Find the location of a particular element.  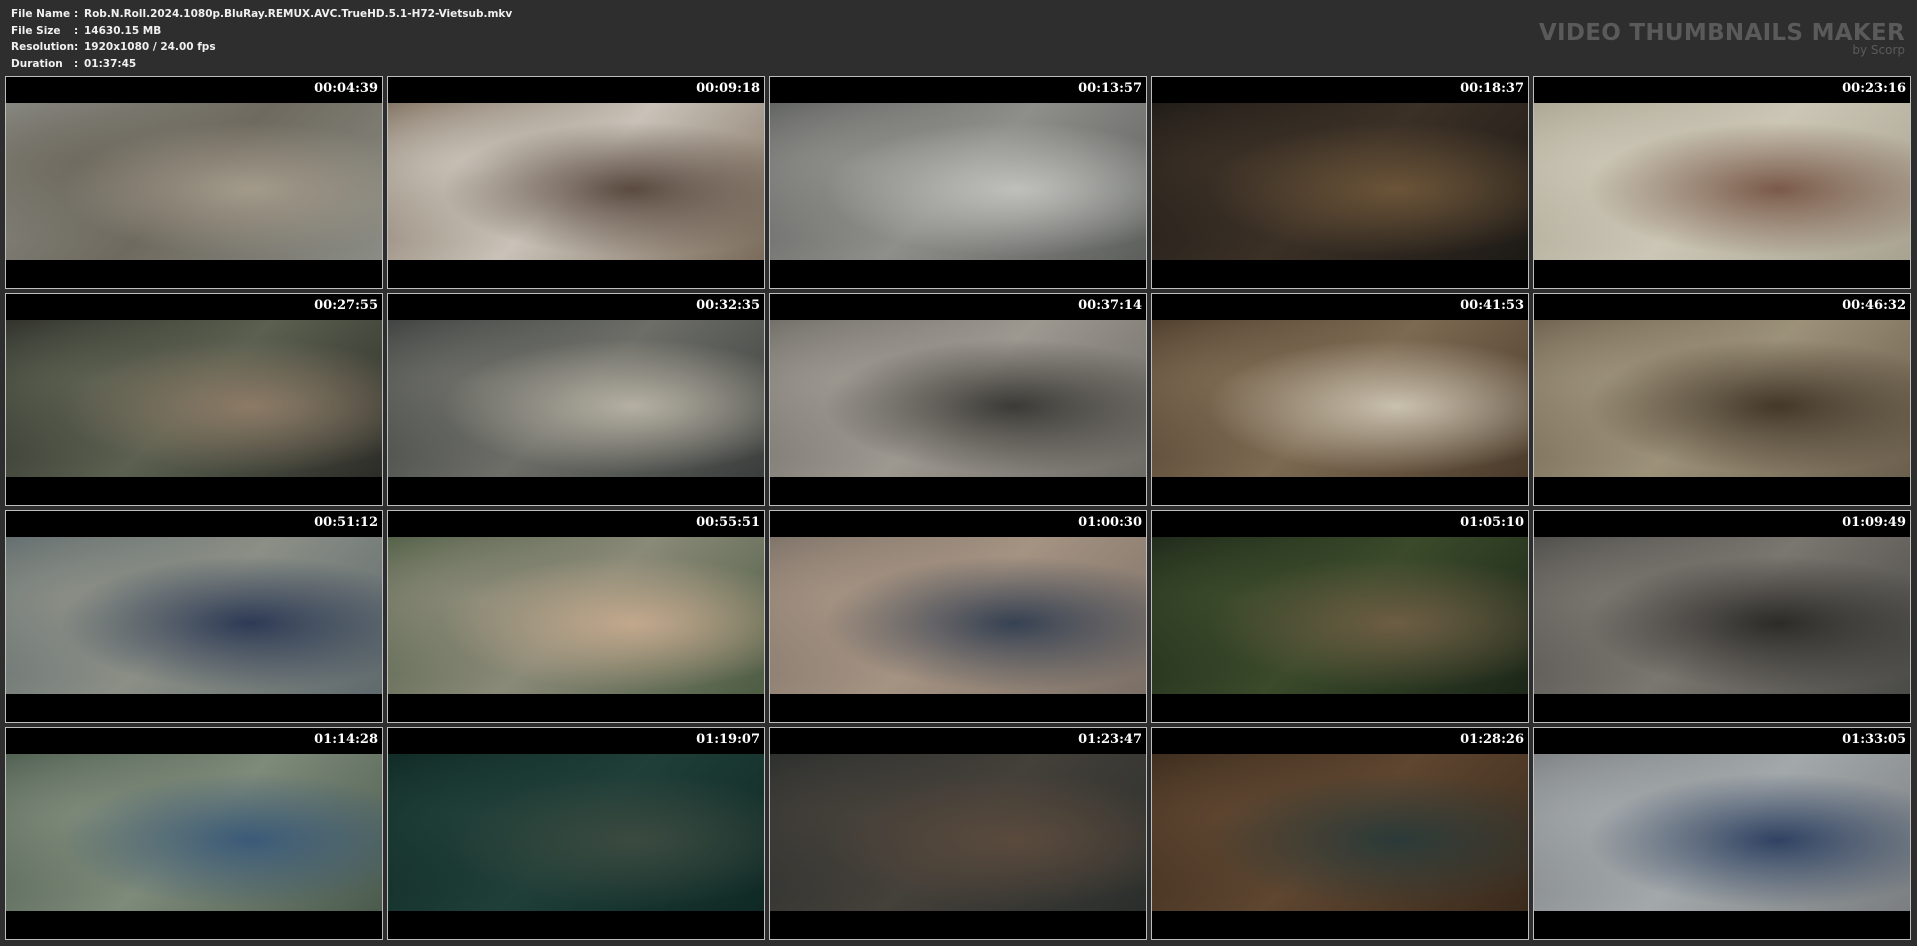

thumbnail-tile: 00:41:53 is located at coordinates (1340, 399).